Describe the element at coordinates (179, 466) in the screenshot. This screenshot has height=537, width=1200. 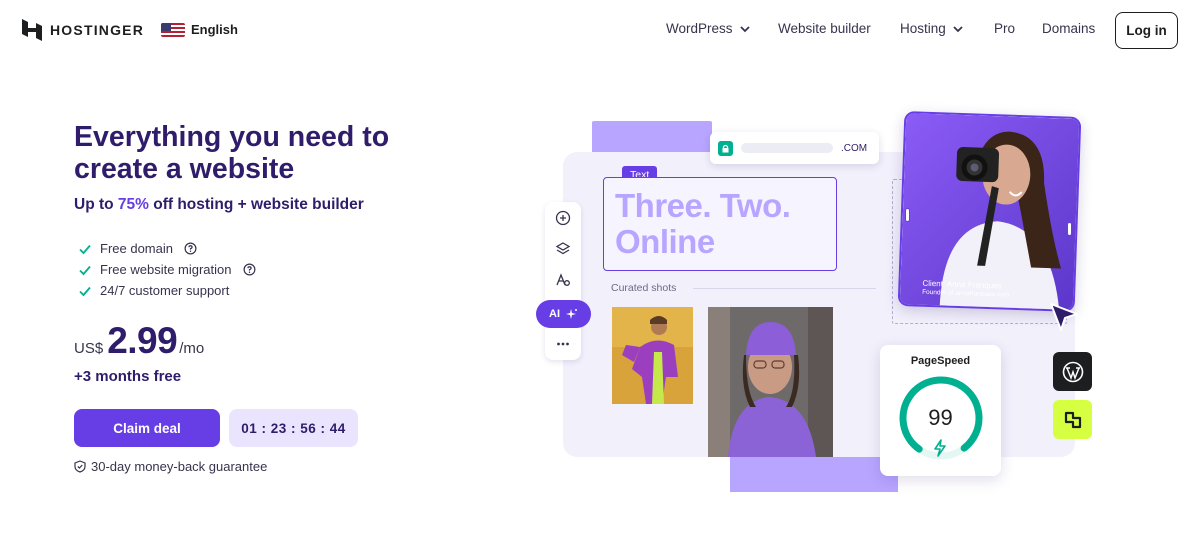
I see `guarantee-label: 30-day money-back guarantee` at that location.